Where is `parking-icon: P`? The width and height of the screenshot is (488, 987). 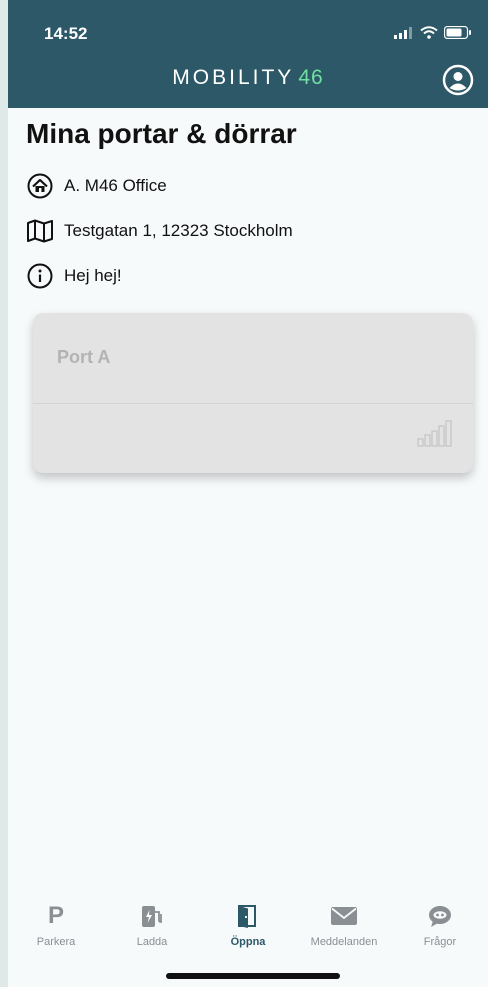 parking-icon: P is located at coordinates (55, 915).